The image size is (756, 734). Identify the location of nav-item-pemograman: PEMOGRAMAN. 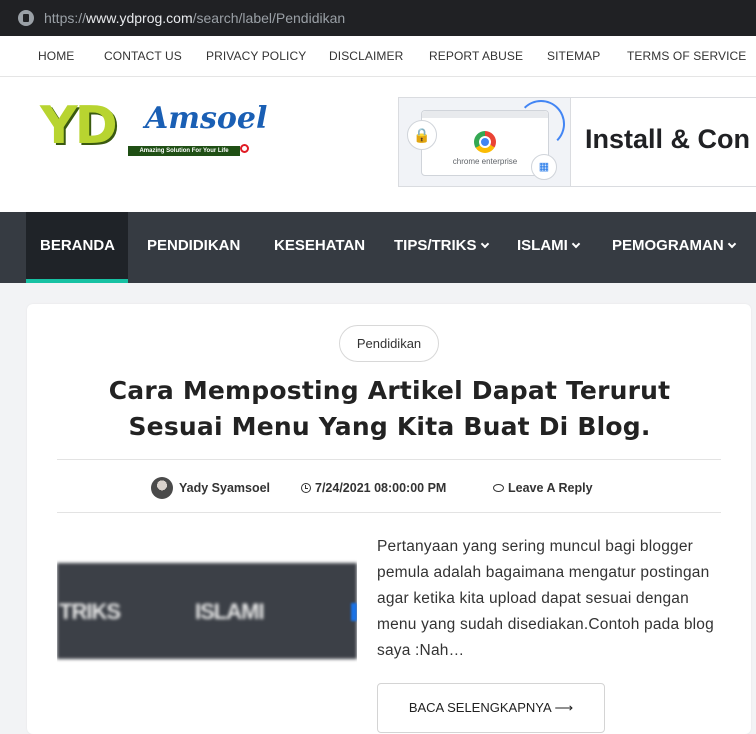
(674, 247).